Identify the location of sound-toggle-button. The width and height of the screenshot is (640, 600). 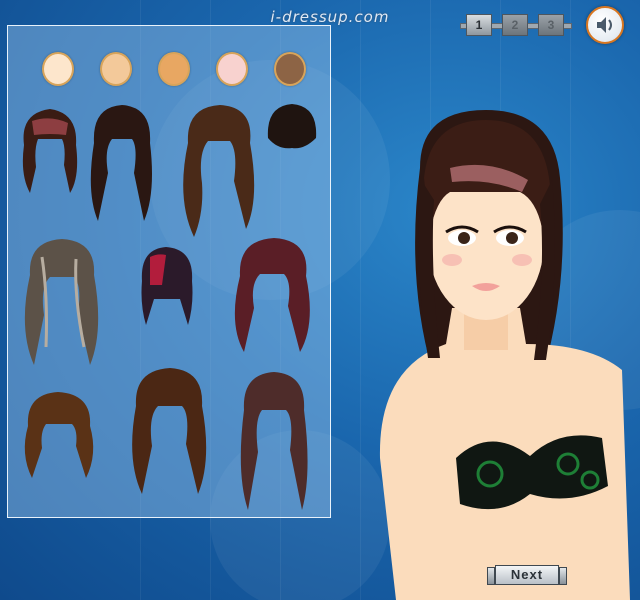
(605, 25).